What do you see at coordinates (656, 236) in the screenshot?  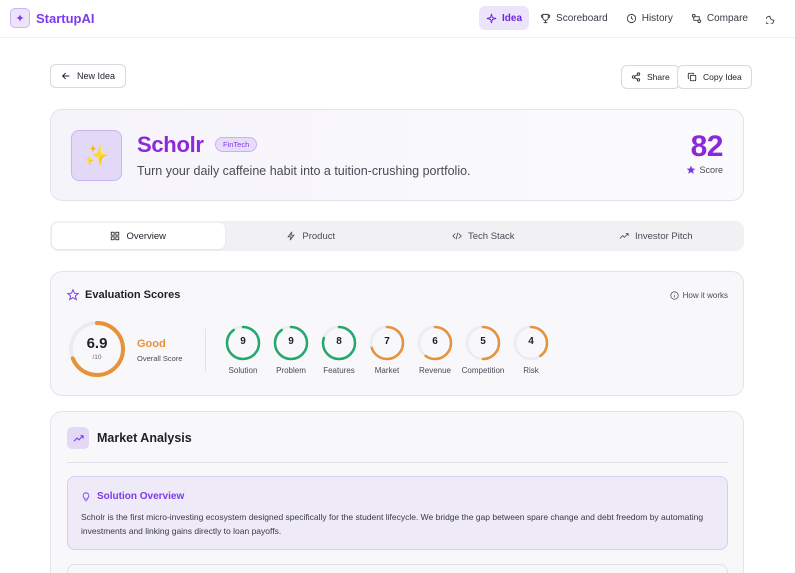 I see `tab-investor-pitch: Investor Pitch` at bounding box center [656, 236].